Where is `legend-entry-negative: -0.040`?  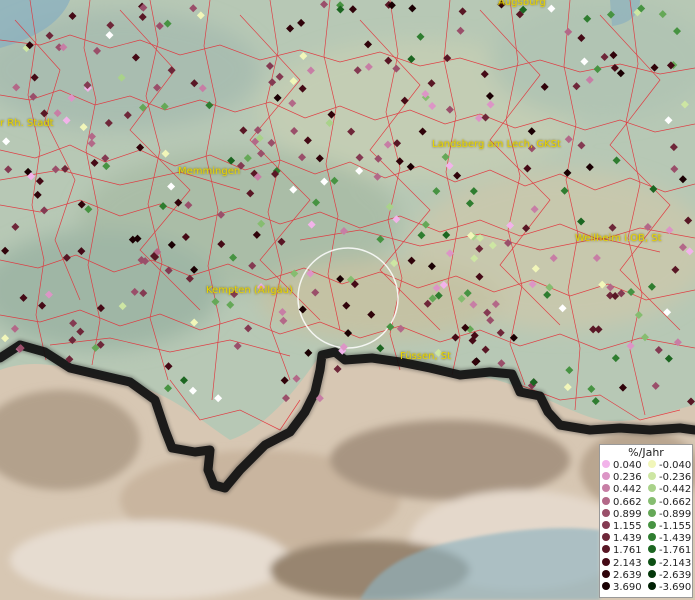
legend-entry-negative: -0.040 is located at coordinates (669, 466).